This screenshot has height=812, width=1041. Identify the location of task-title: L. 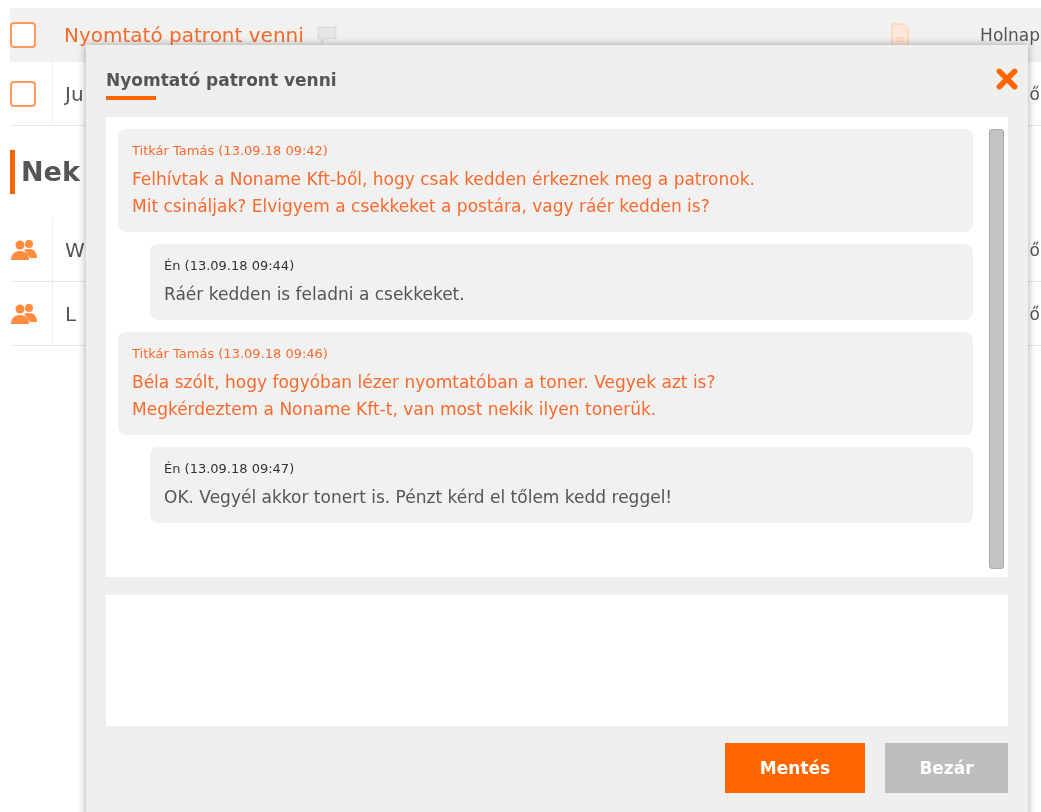
(71, 313).